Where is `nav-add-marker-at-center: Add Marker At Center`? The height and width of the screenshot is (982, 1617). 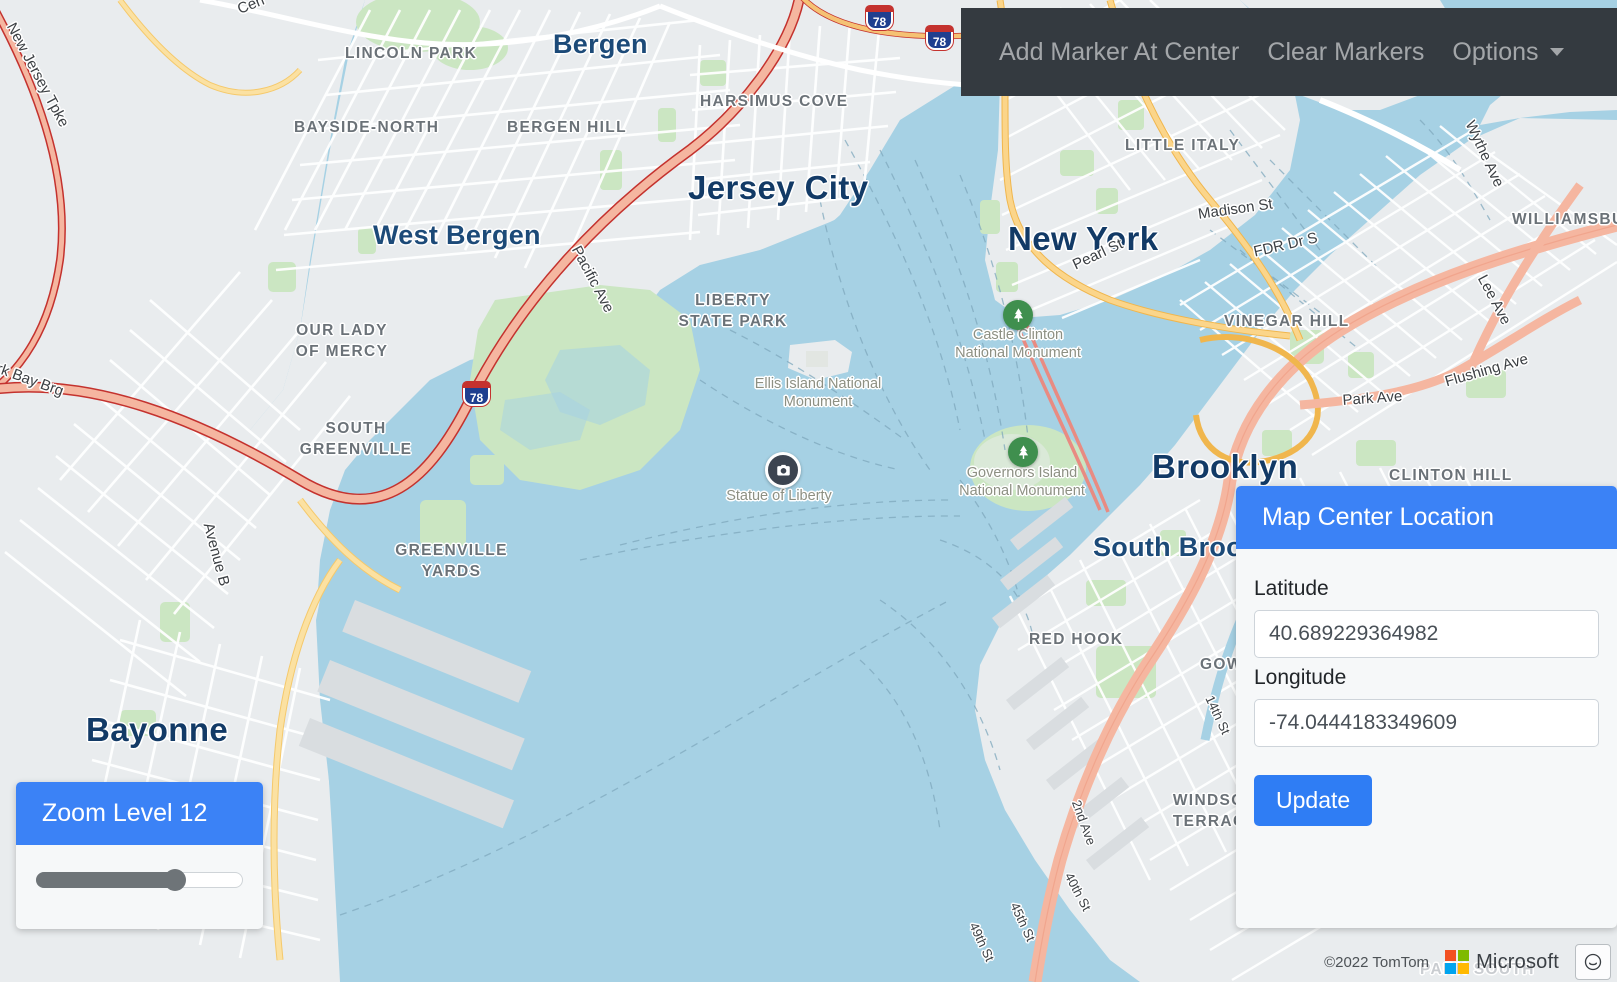
nav-add-marker-at-center: Add Marker At Center is located at coordinates (1119, 52).